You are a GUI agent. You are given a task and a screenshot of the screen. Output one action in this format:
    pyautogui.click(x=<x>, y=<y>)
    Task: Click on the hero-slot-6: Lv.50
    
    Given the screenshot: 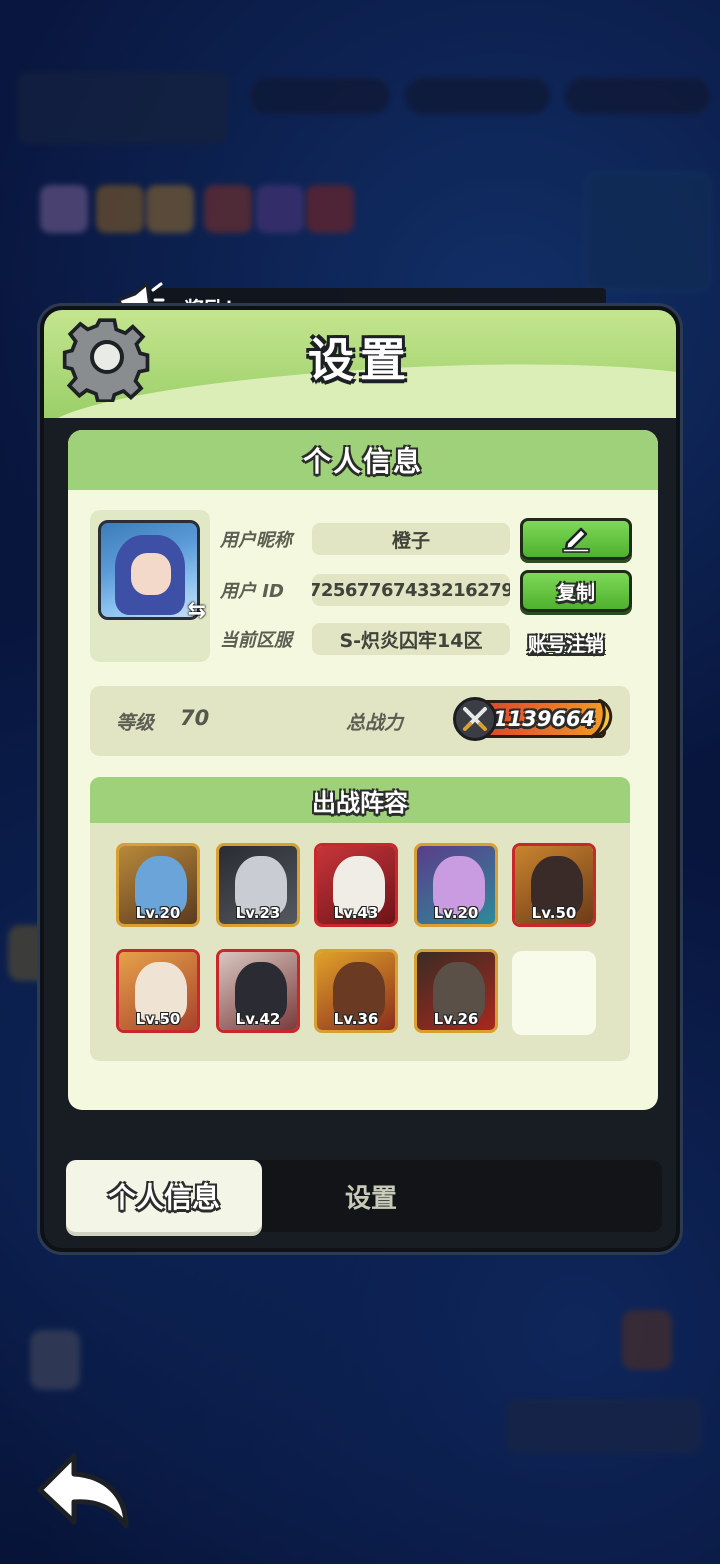 What is the action you would take?
    pyautogui.click(x=158, y=991)
    